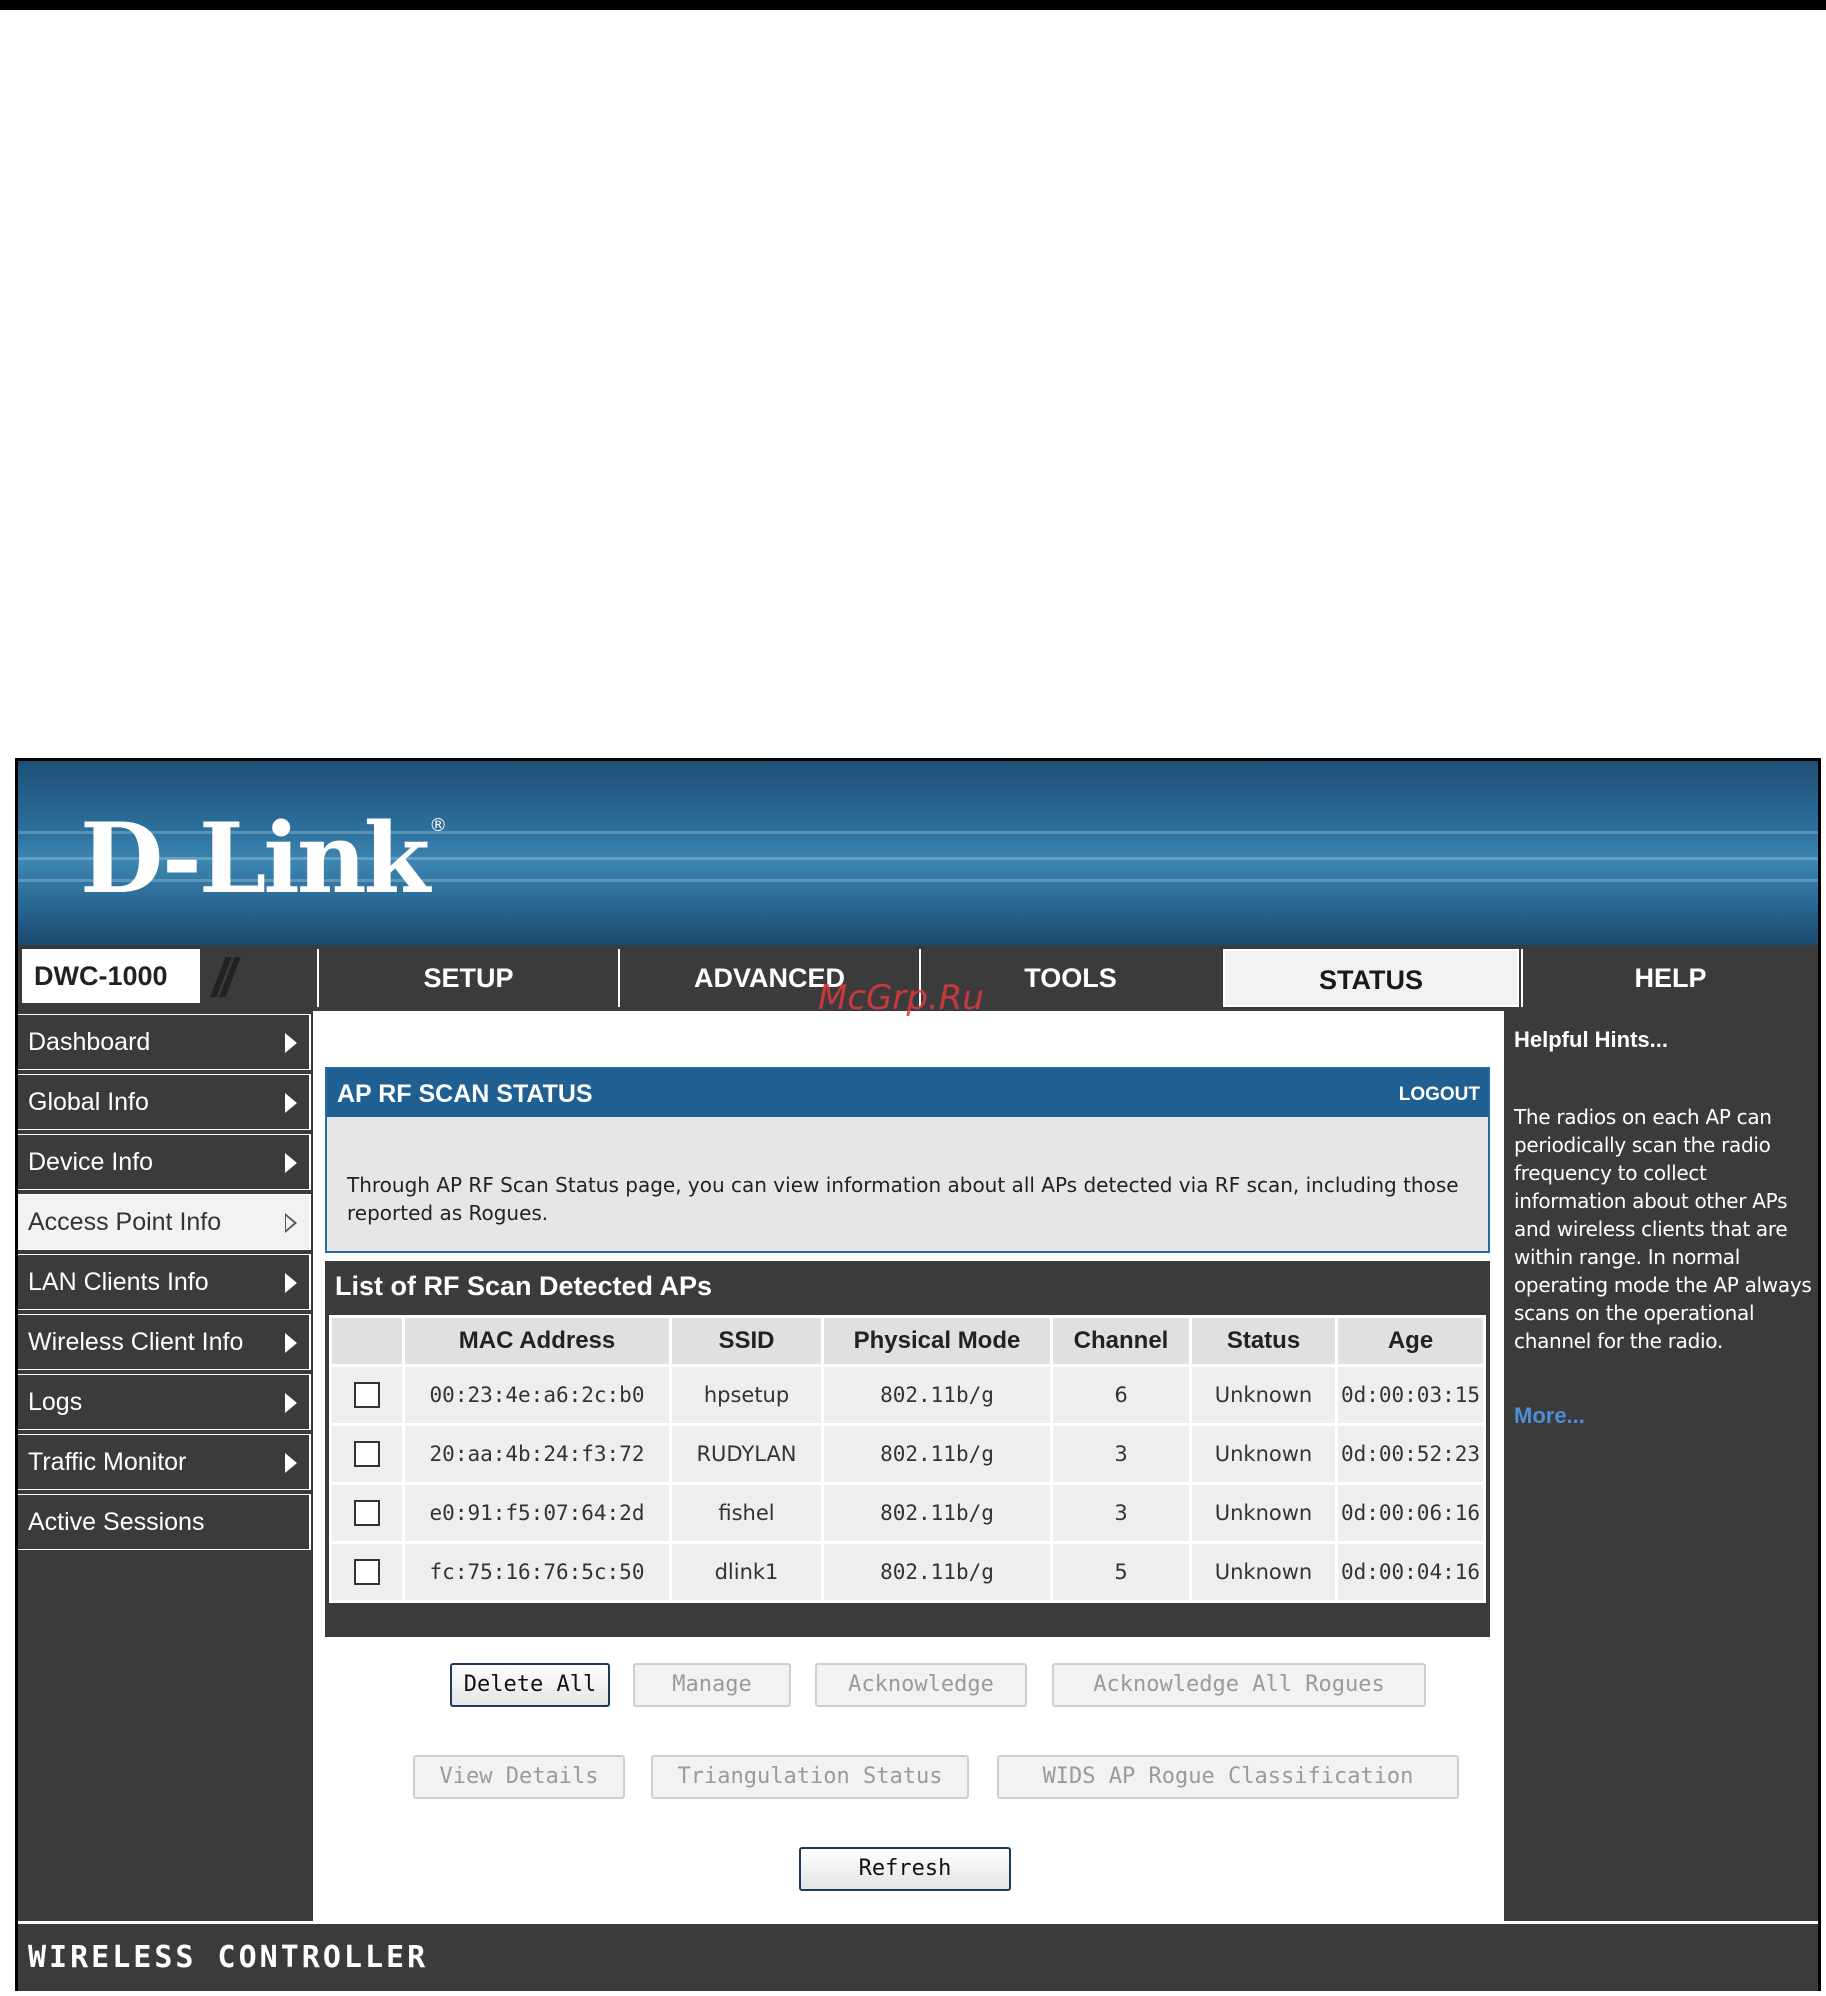  What do you see at coordinates (746, 1513) in the screenshot?
I see `ssid-cell: fishel` at bounding box center [746, 1513].